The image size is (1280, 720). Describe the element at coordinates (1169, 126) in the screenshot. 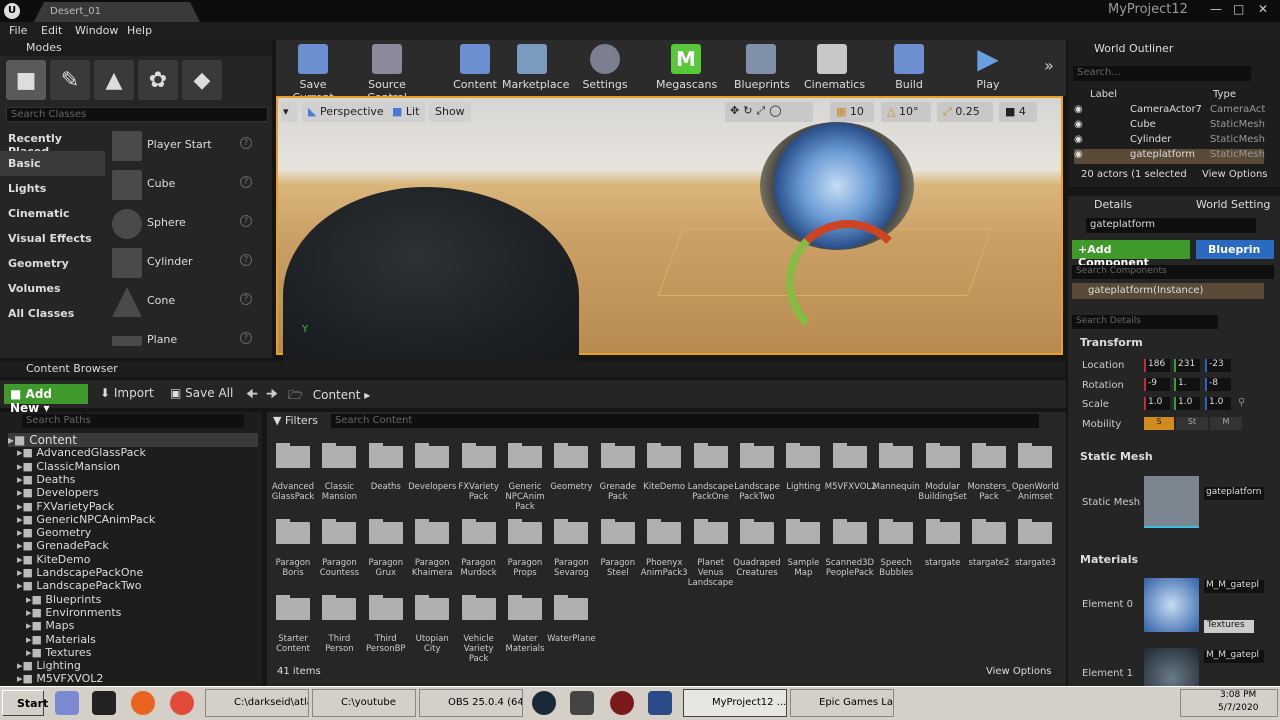

I see `outliner-row: ◉ Cube StaticMesh` at that location.